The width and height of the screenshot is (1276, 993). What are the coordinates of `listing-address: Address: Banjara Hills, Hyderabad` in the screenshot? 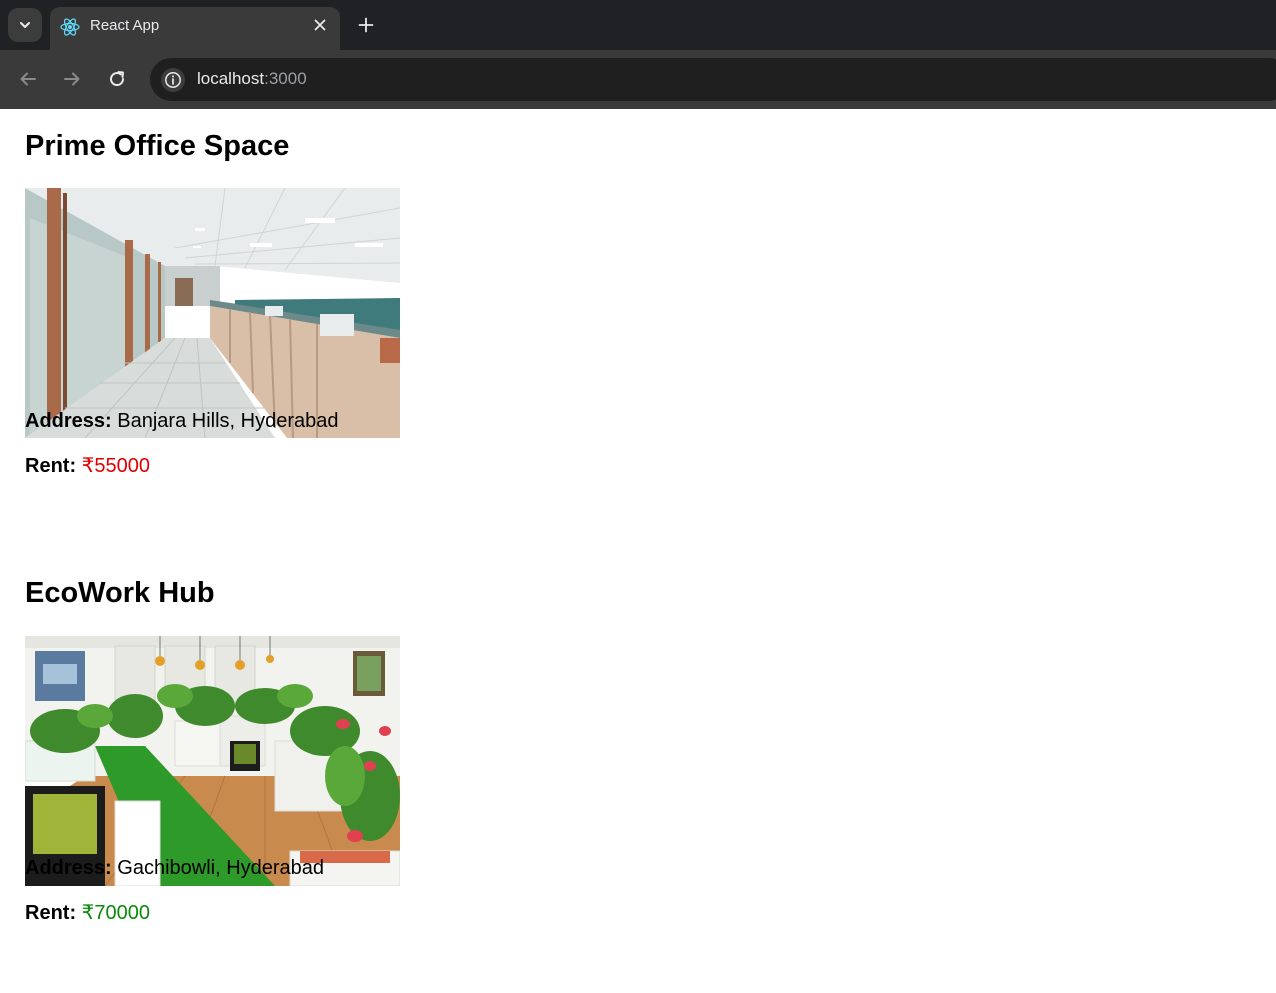 It's located at (182, 421).